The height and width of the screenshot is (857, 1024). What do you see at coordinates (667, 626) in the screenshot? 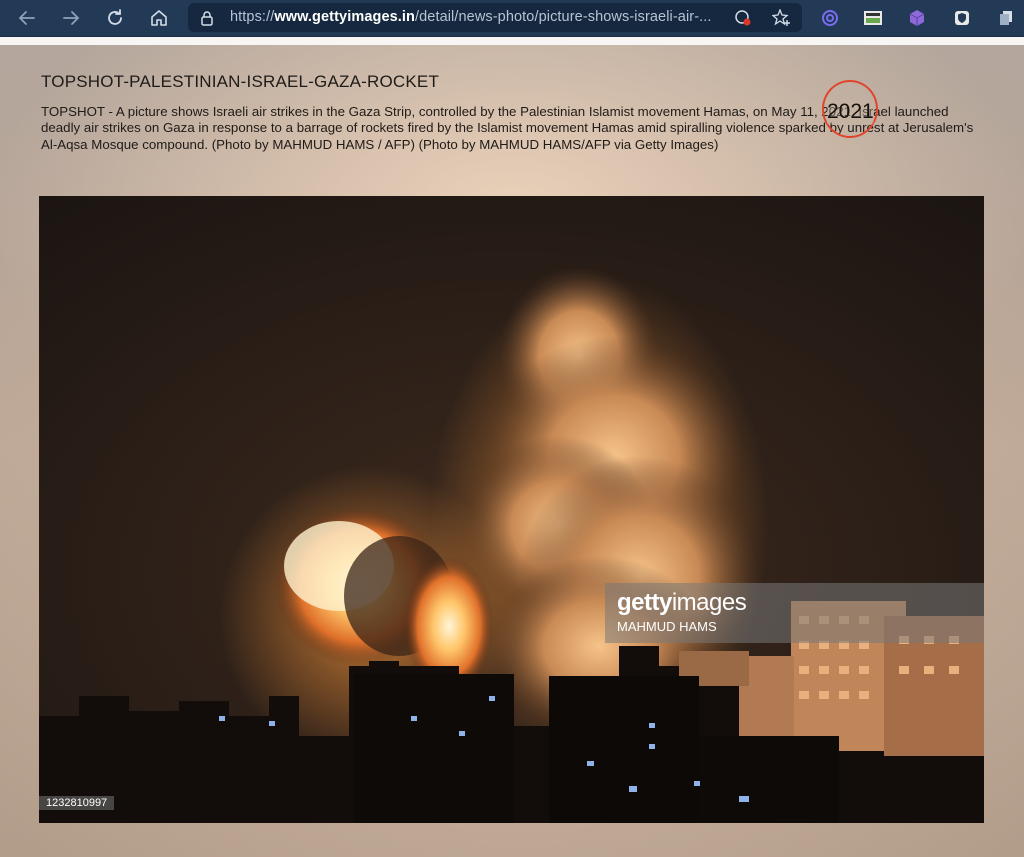
I see `watermark-credit: MAHMUD HAMS` at bounding box center [667, 626].